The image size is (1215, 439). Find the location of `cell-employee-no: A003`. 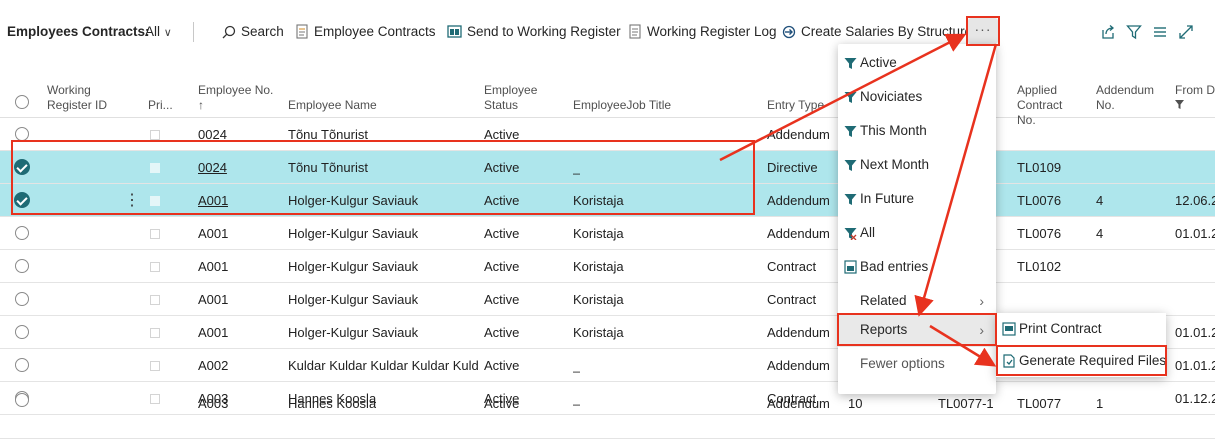

cell-employee-no: A003 is located at coordinates (213, 401).